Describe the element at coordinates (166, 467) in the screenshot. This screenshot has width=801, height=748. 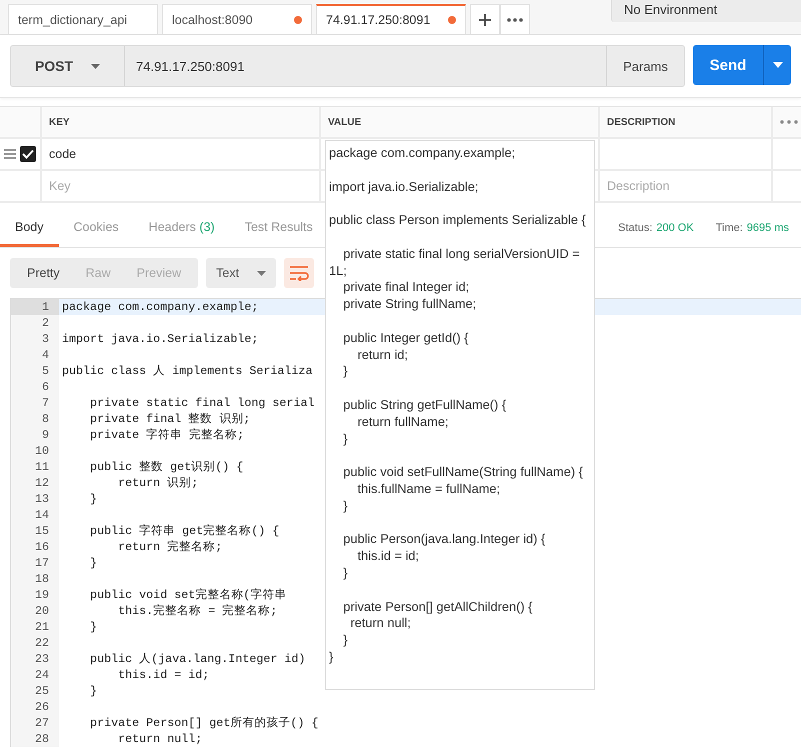
I see `code-line: public 整数 get识别() {` at that location.